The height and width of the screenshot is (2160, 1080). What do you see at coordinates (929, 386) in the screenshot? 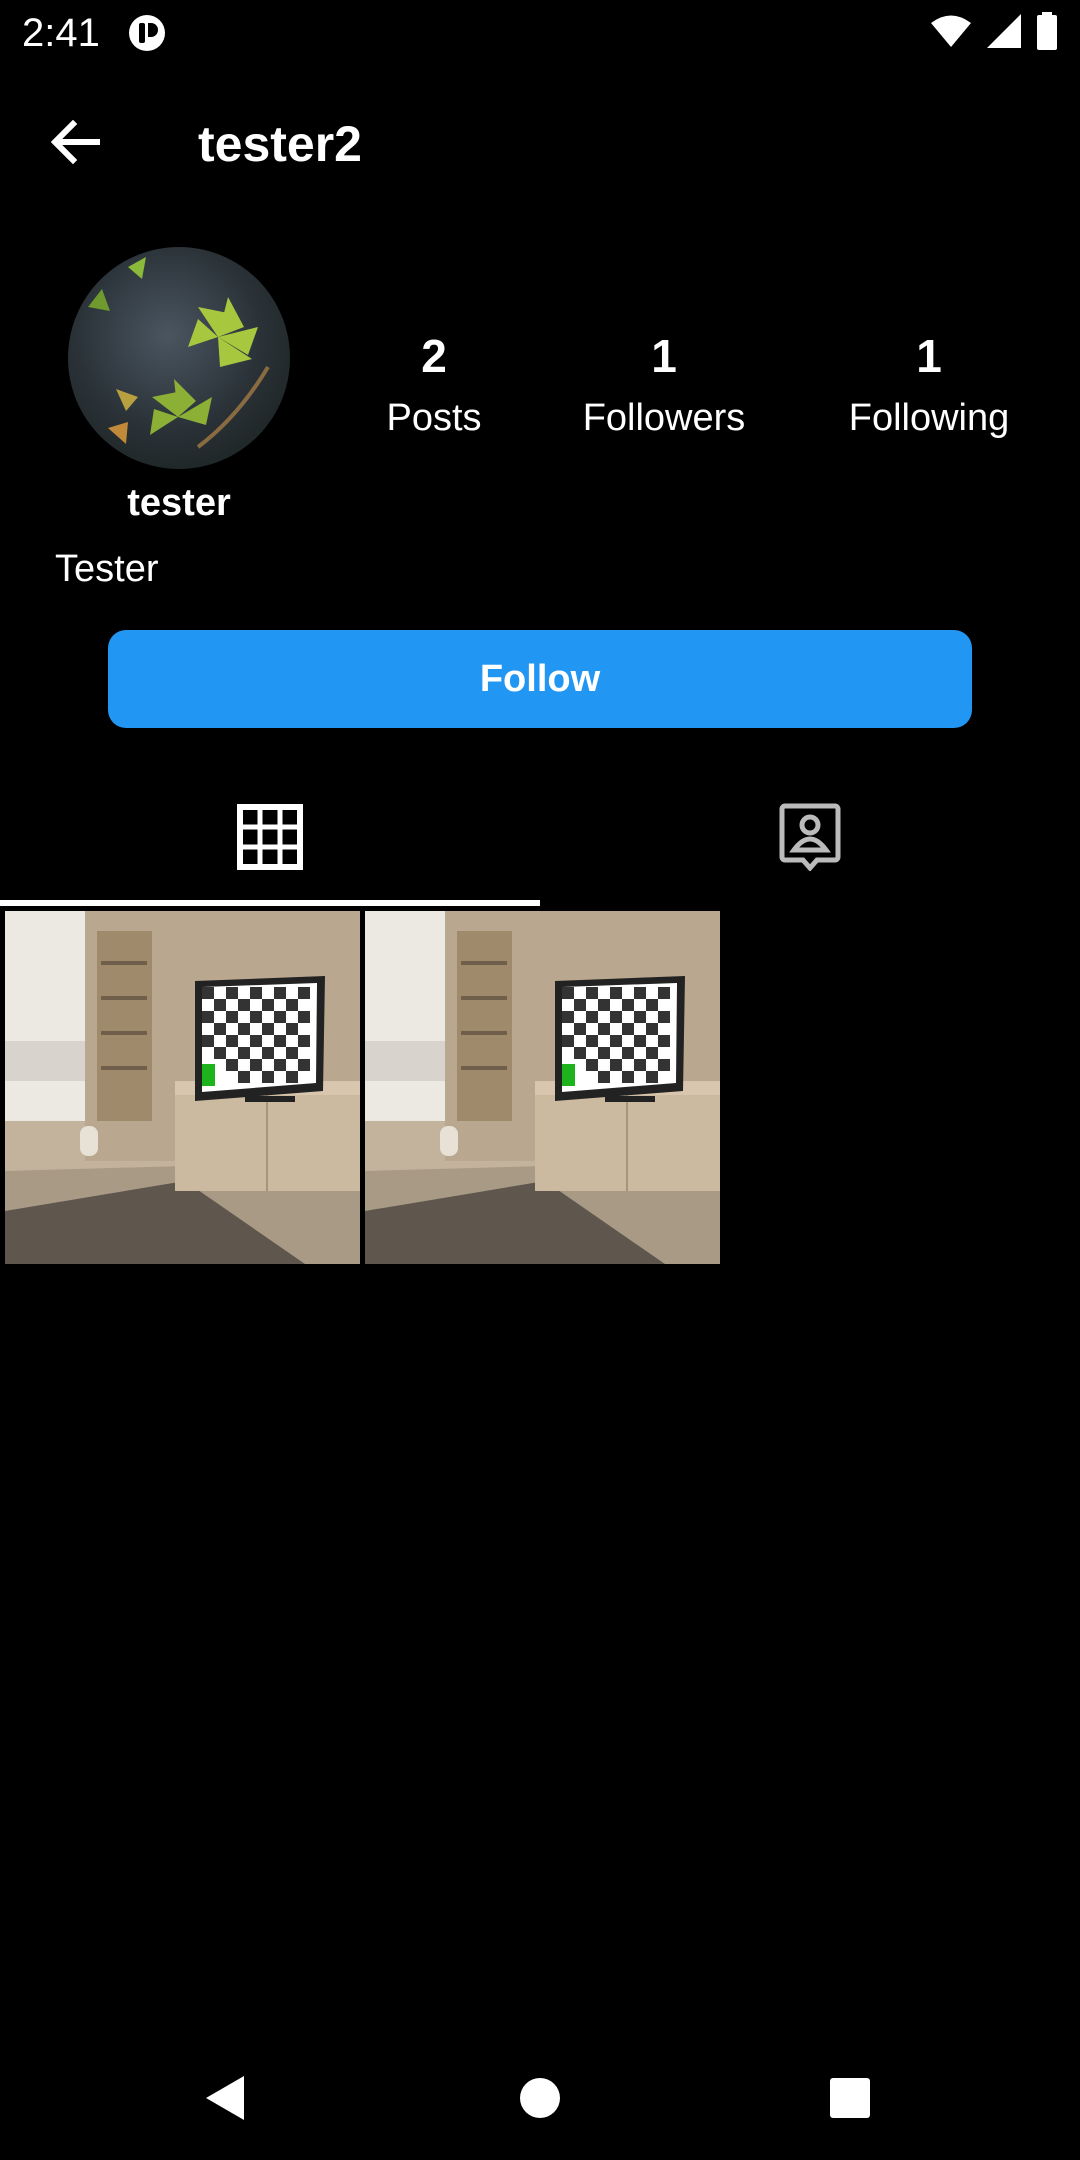
I see `stat-following: 1 Following` at bounding box center [929, 386].